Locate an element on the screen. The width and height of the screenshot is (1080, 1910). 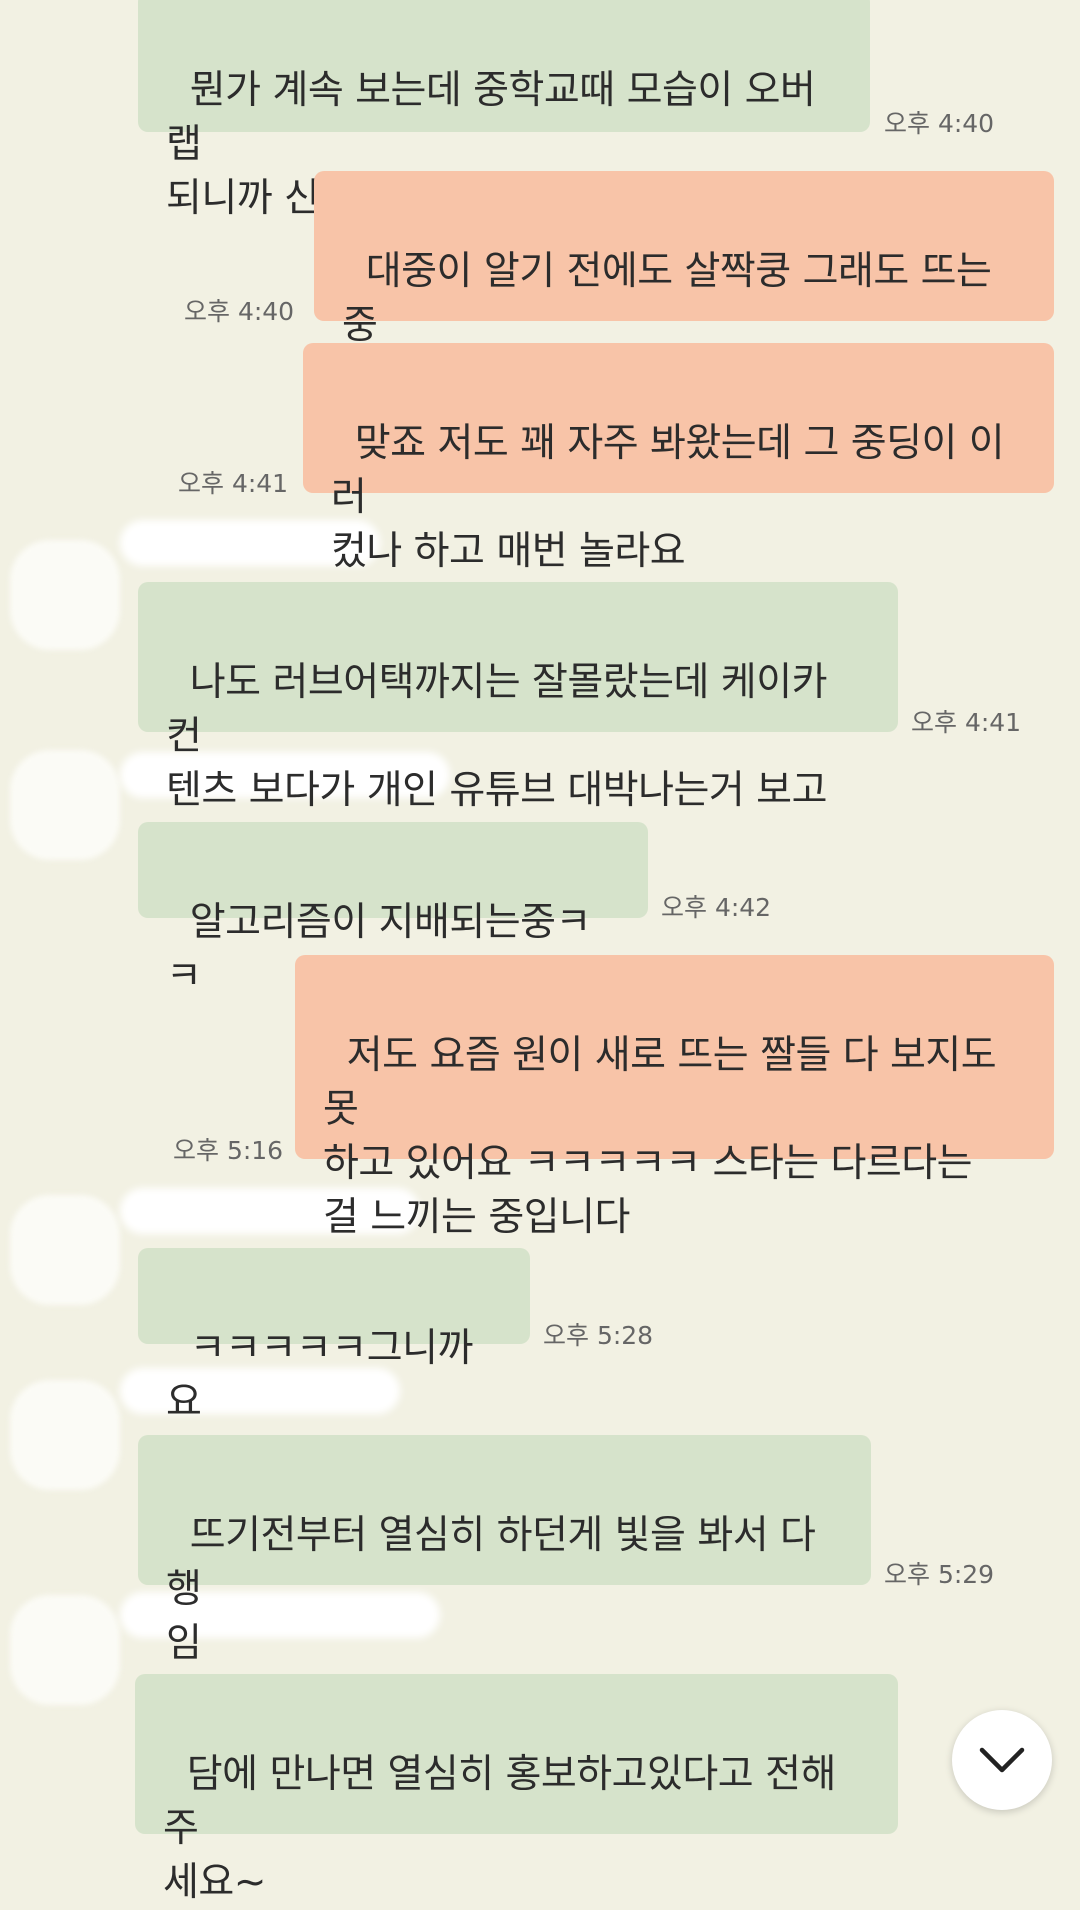
message-timestamp: 오후 5:28 is located at coordinates (598, 1335).